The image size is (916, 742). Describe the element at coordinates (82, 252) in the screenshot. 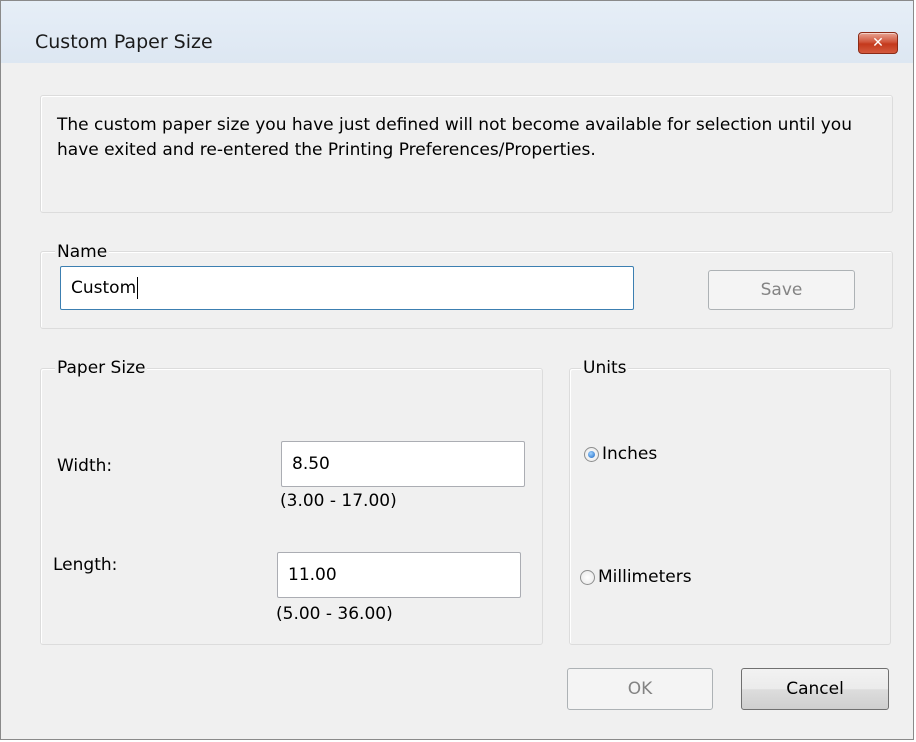

I see `name-group-label: Name` at that location.